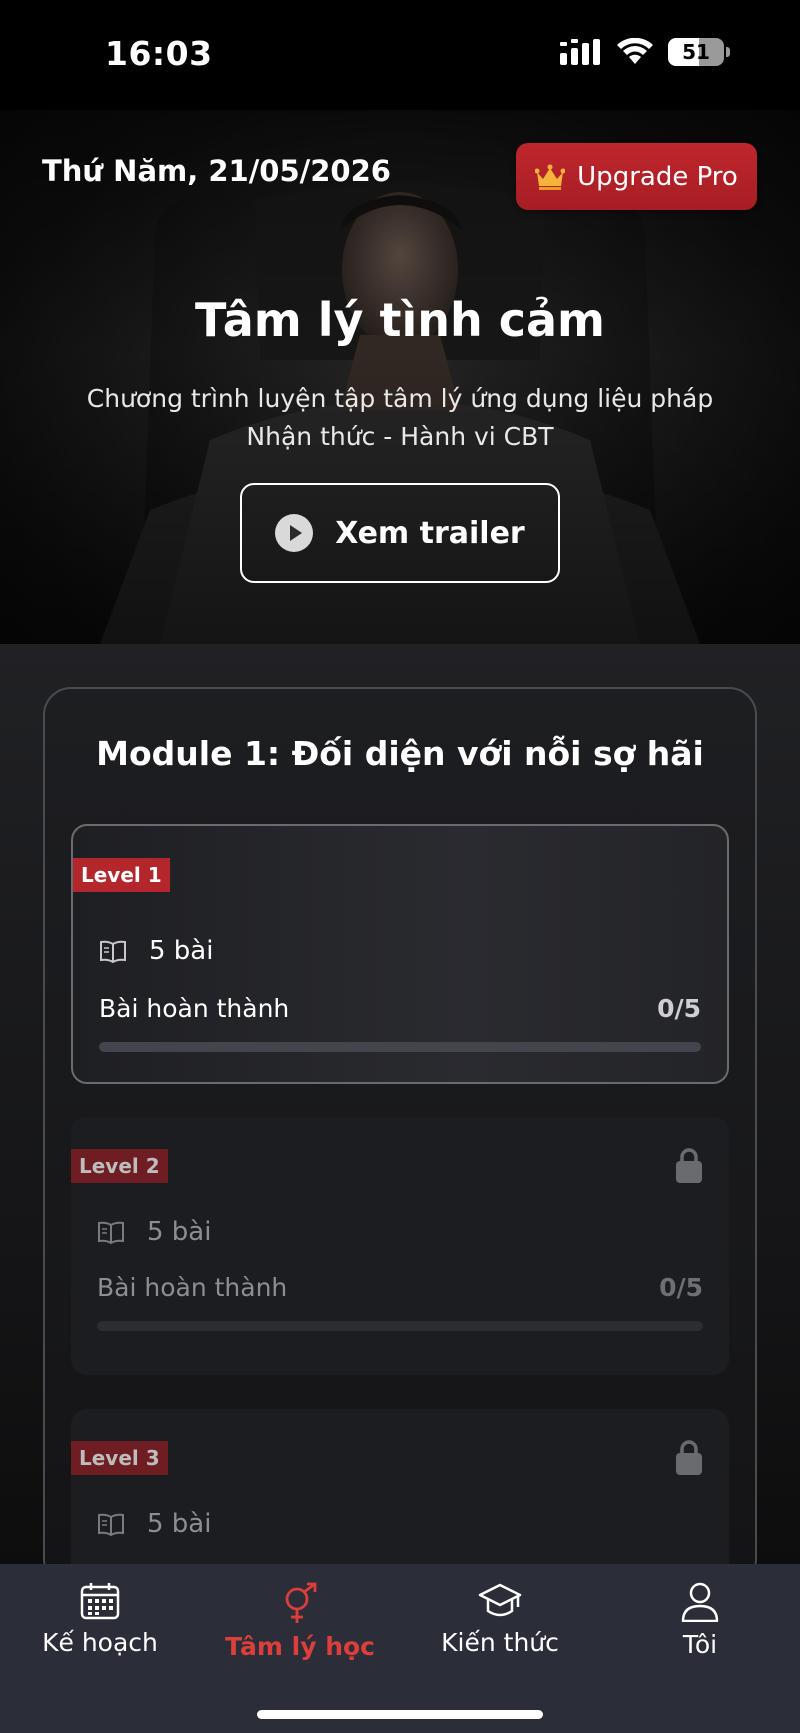 This screenshot has width=800, height=1733. I want to click on crown-icon, so click(550, 177).